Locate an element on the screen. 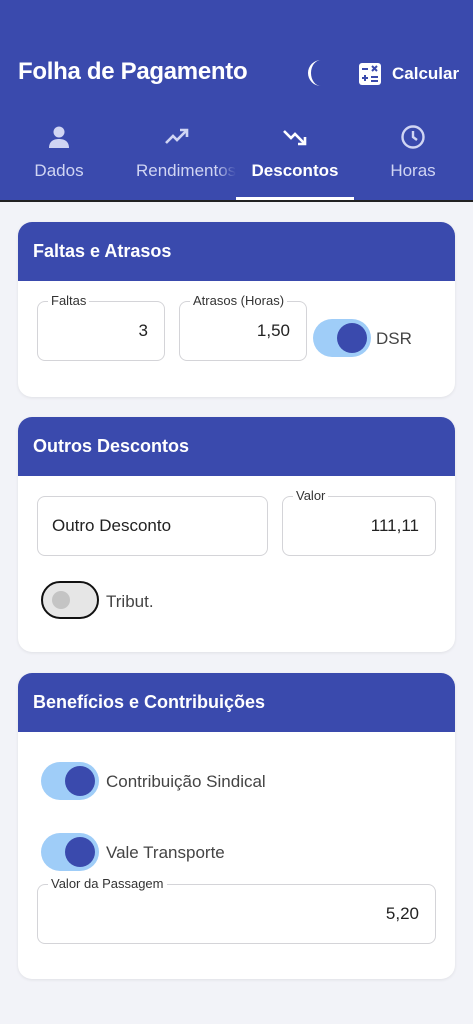 This screenshot has width=473, height=1024. valor-label: Valor is located at coordinates (311, 495).